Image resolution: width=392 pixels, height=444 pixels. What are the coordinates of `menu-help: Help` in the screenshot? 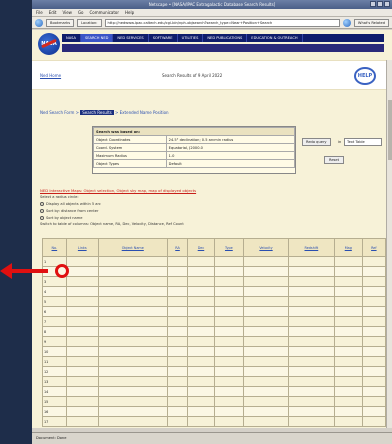 It's located at (129, 12).